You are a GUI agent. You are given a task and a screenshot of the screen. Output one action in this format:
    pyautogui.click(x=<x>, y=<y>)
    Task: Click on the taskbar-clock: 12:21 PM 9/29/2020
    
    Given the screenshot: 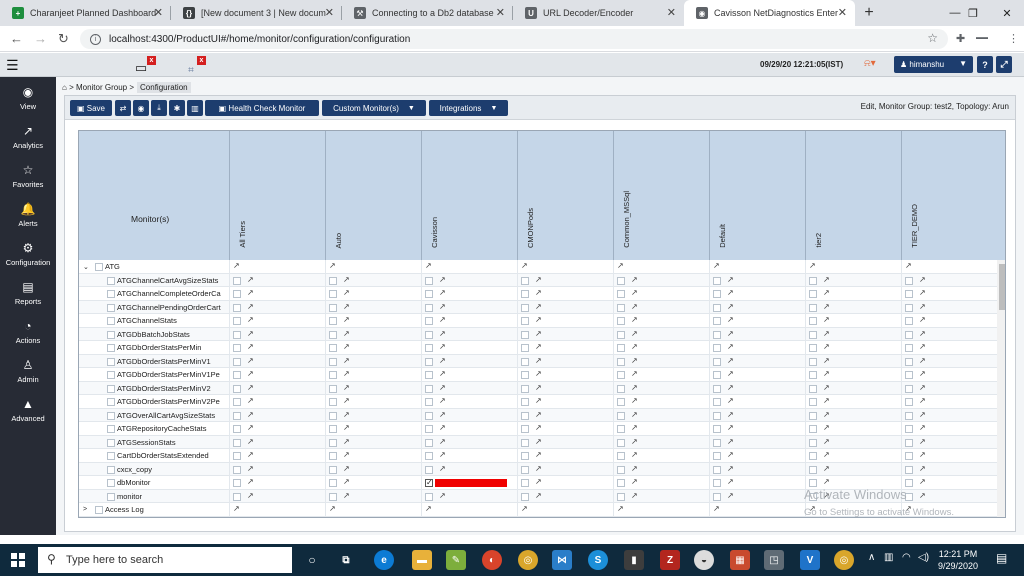 What is the action you would take?
    pyautogui.click(x=958, y=560)
    